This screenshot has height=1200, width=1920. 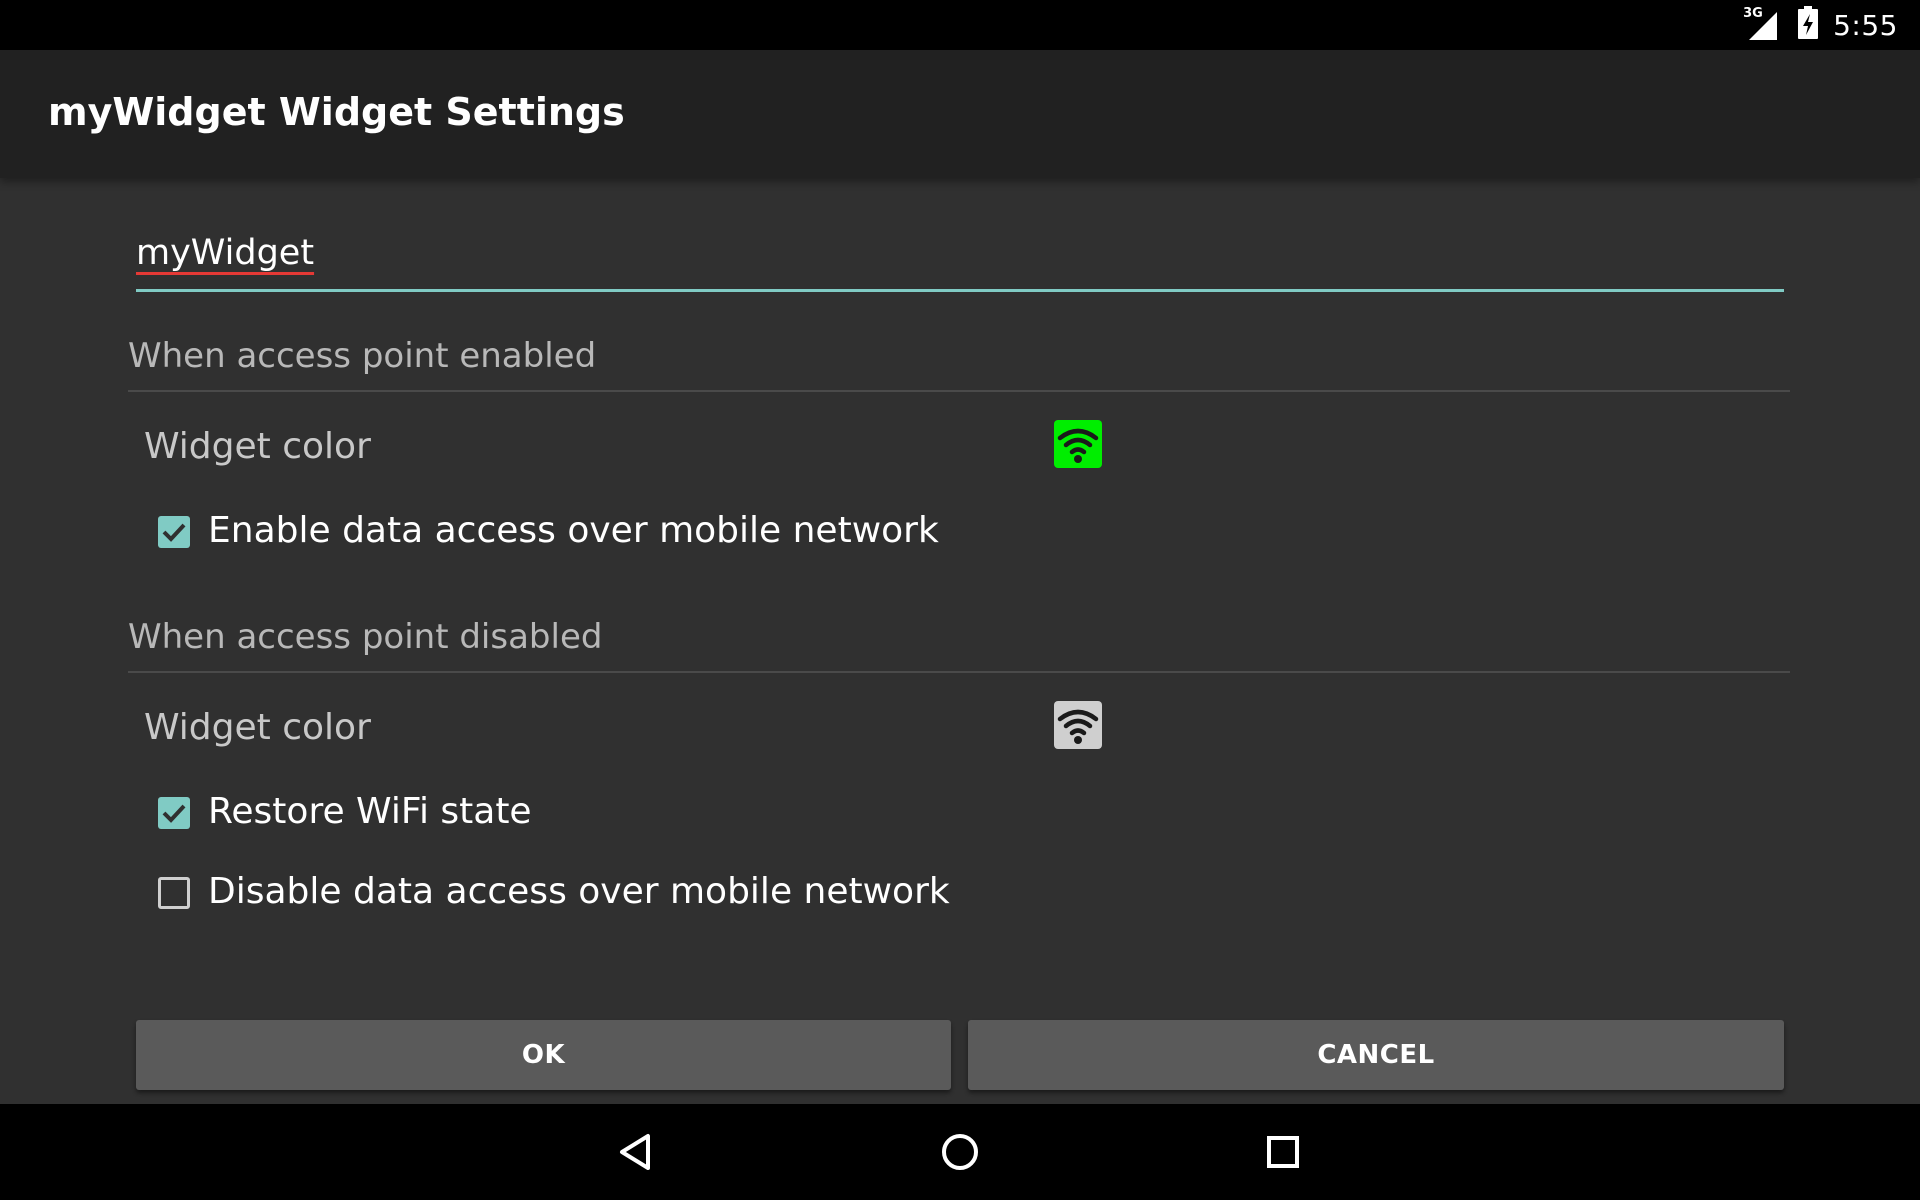 What do you see at coordinates (573, 530) in the screenshot?
I see `enable-mobile-data-label: Enable data access over mobile network` at bounding box center [573, 530].